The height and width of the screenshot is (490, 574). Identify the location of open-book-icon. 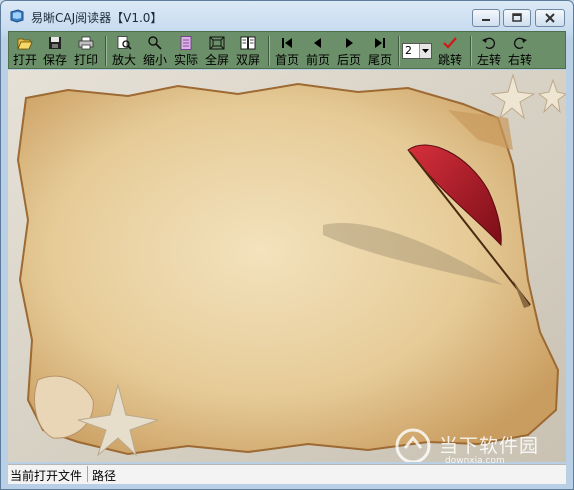
(248, 43).